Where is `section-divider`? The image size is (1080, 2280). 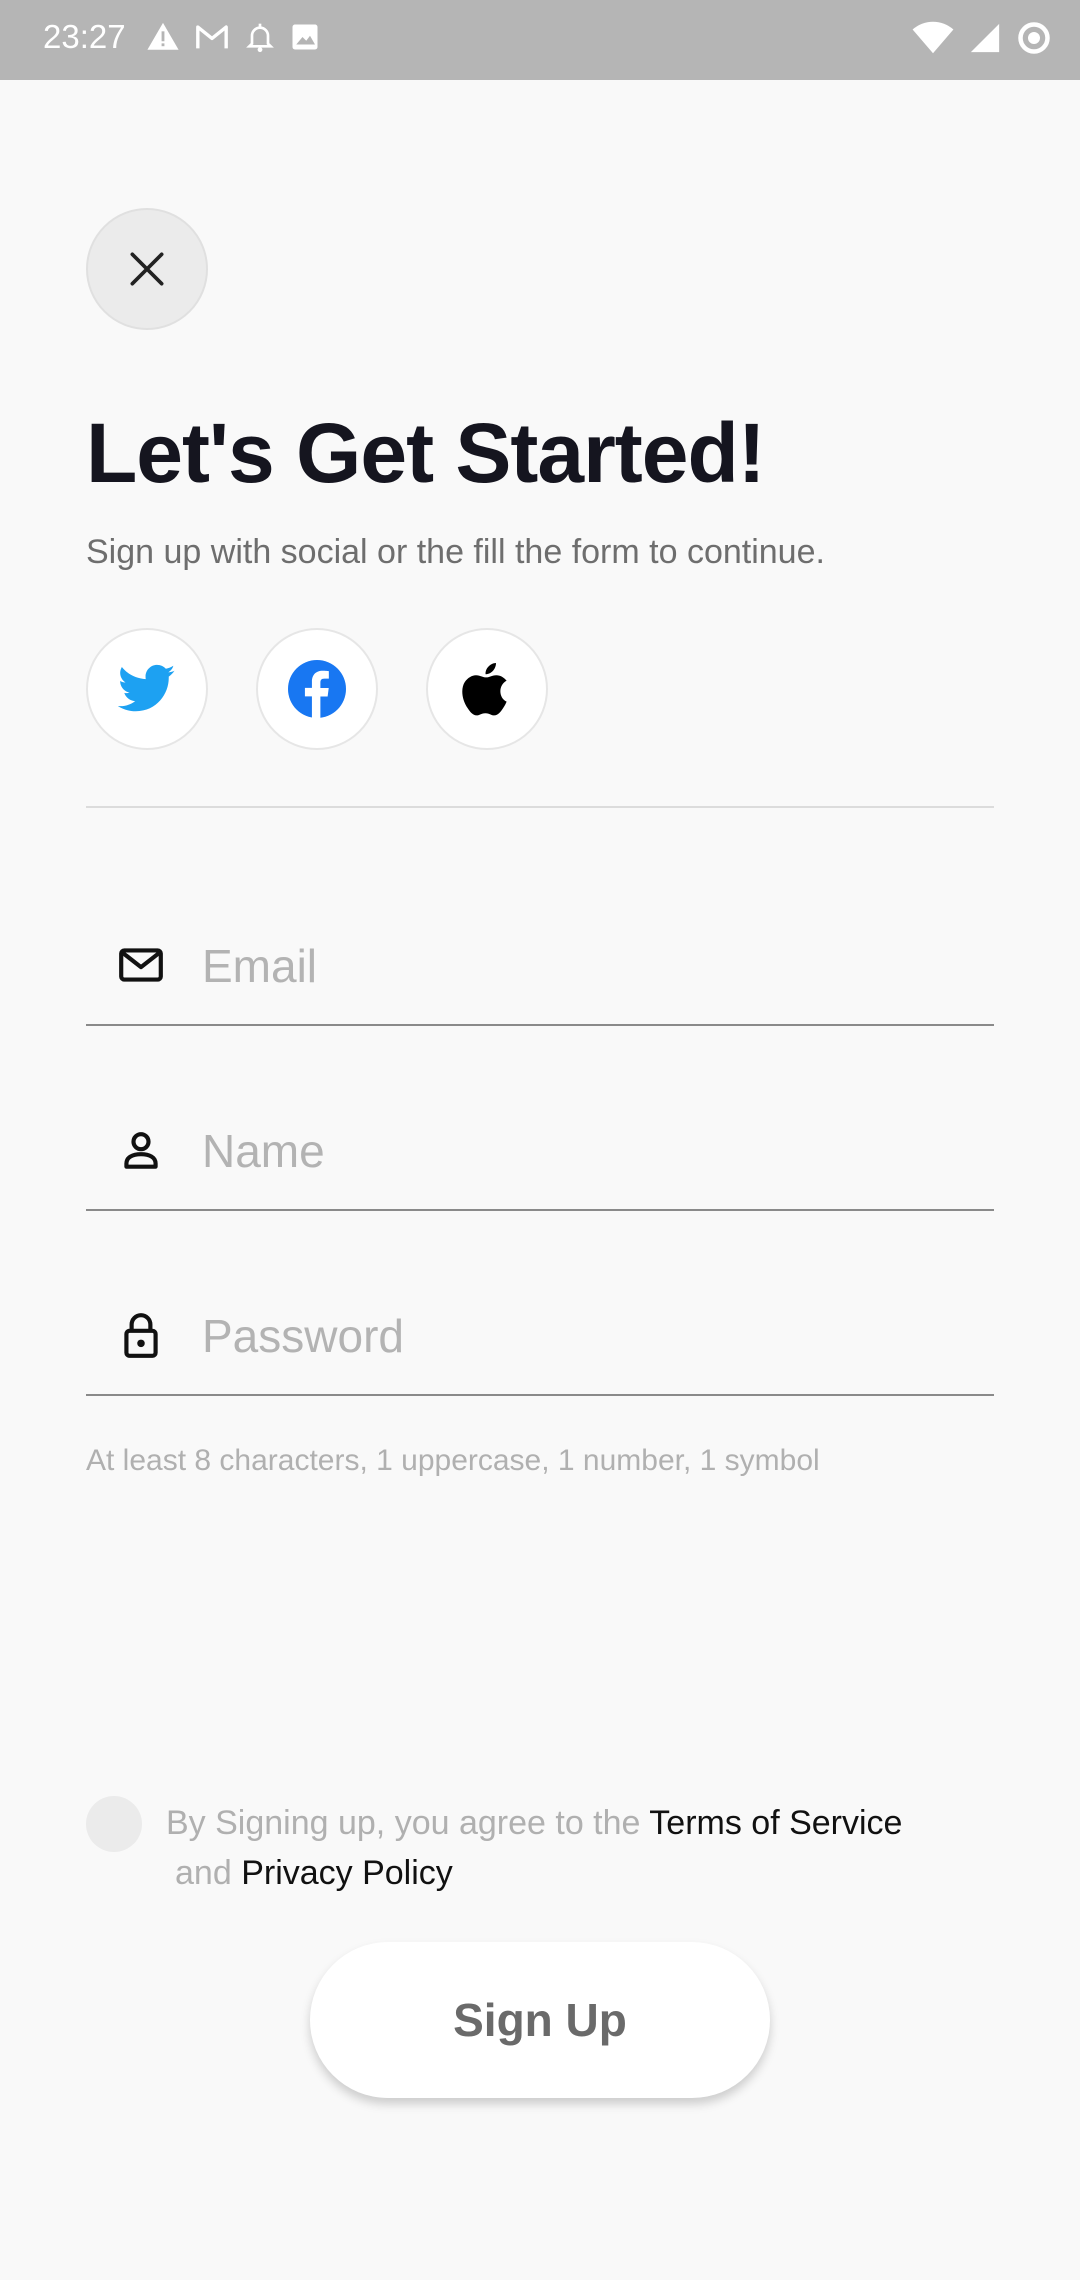 section-divider is located at coordinates (540, 807).